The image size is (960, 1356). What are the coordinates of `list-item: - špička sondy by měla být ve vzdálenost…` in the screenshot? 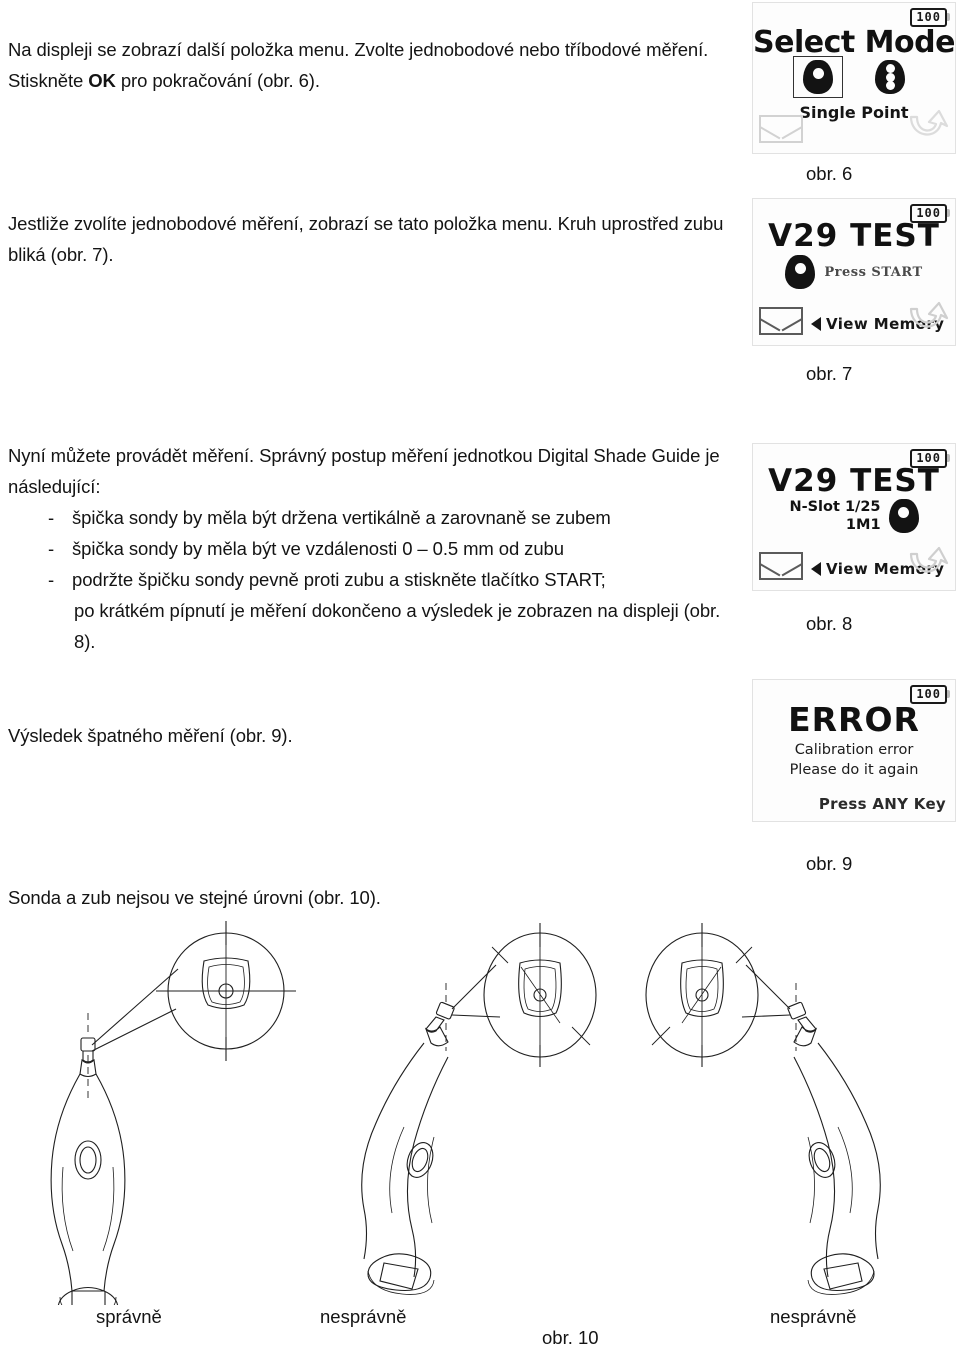 It's located at (366, 548).